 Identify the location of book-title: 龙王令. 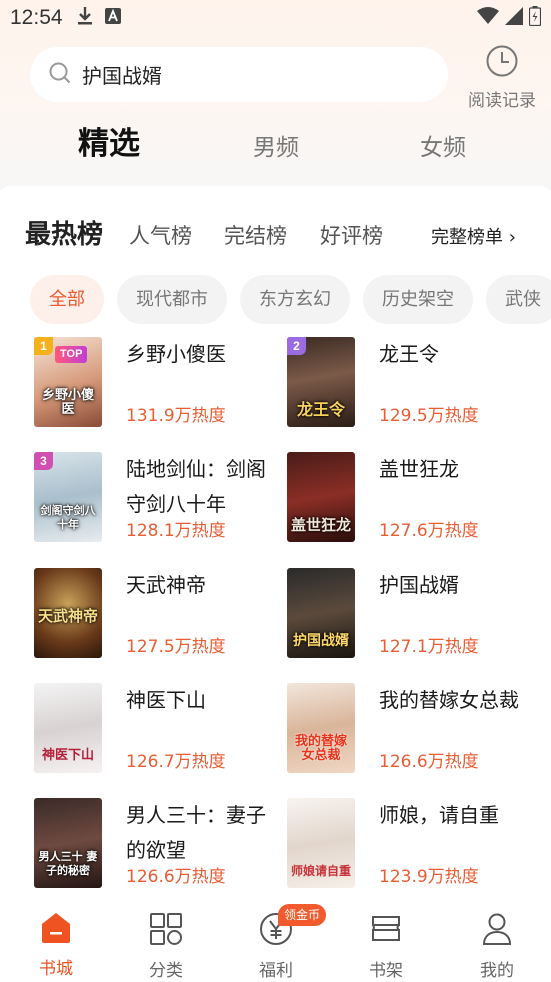
(409, 354).